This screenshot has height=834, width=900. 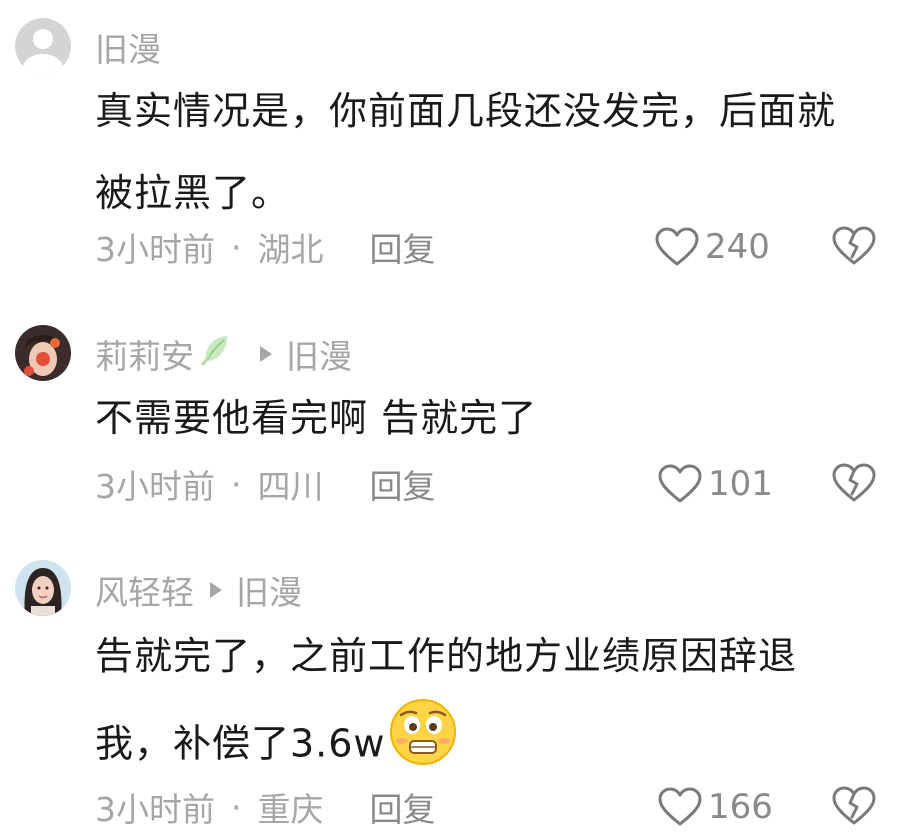 I want to click on comment-footer: 3小时前 · 重庆 回复 166, so click(x=490, y=807).